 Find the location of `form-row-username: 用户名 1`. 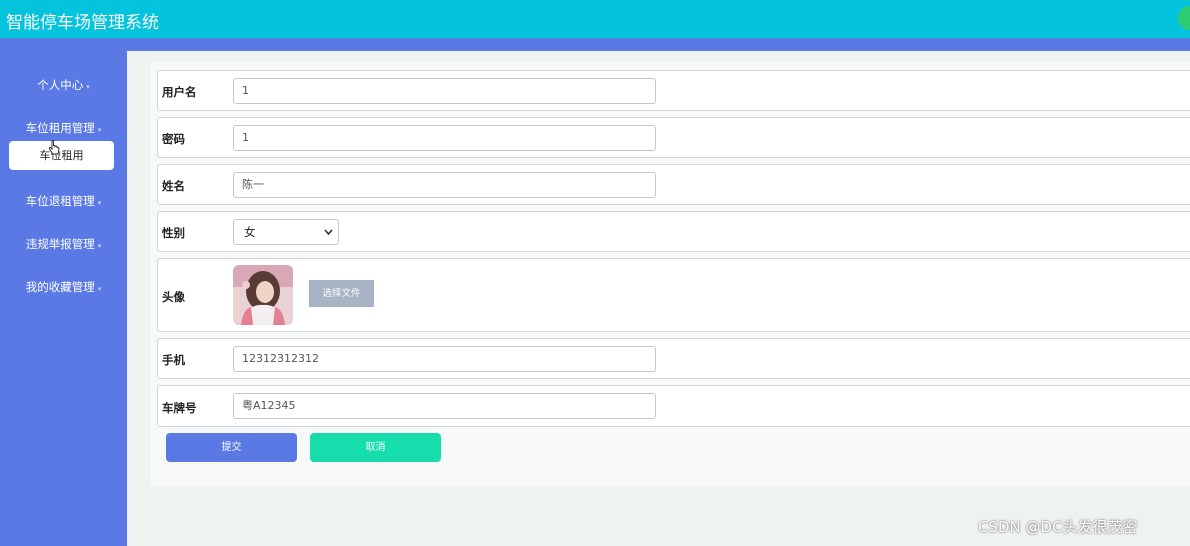

form-row-username: 用户名 1 is located at coordinates (673, 90).